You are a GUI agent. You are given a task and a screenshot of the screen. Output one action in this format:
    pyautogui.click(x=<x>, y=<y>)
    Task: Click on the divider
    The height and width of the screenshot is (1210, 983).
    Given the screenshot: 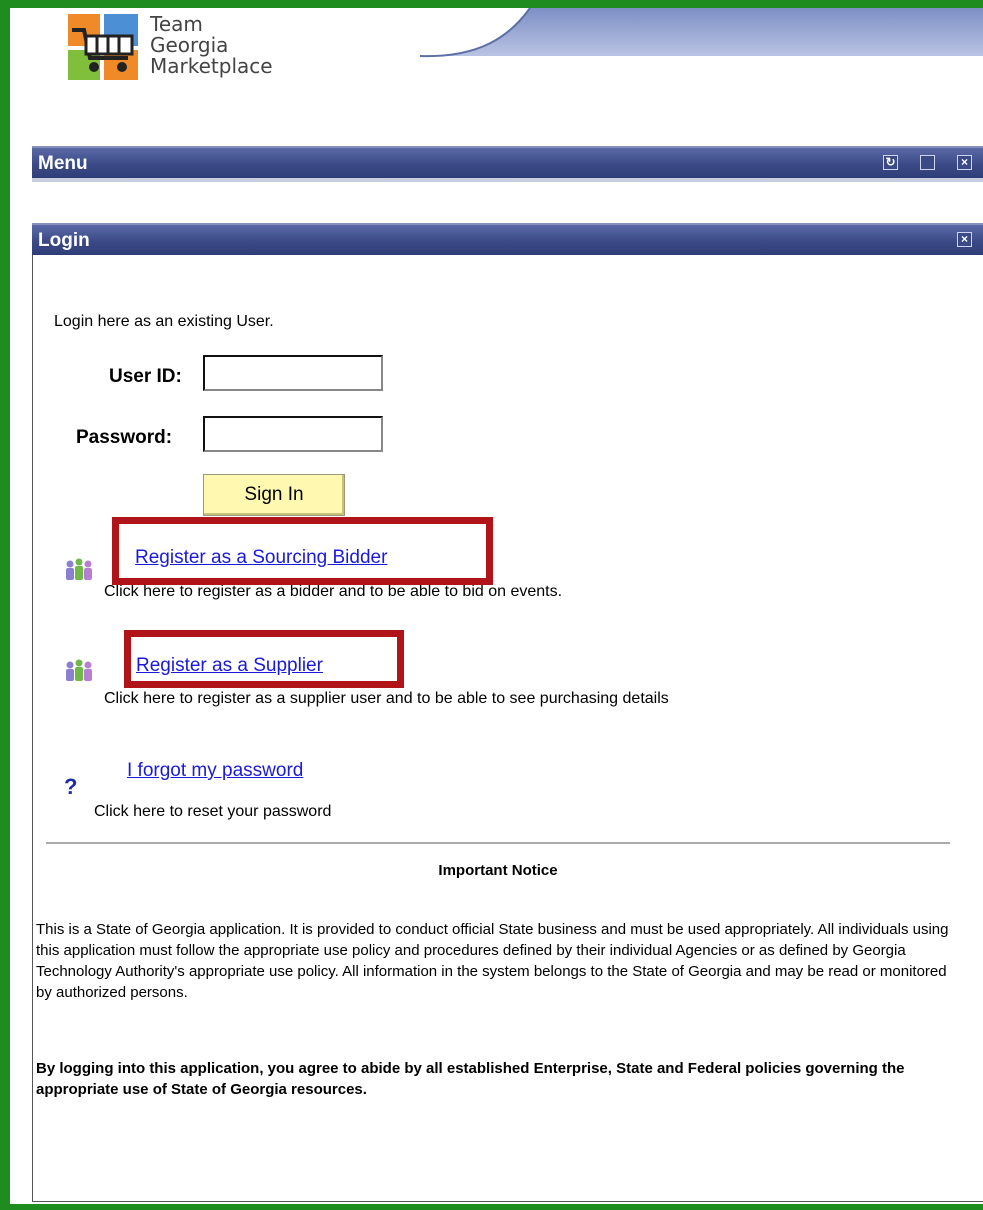 What is the action you would take?
    pyautogui.click(x=498, y=843)
    